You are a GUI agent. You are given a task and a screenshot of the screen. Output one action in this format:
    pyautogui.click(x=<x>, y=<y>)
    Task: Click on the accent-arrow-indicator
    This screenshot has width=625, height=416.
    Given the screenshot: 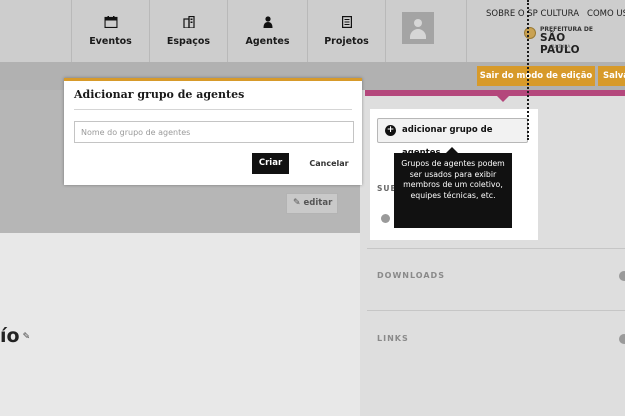 What is the action you would take?
    pyautogui.click(x=503, y=99)
    